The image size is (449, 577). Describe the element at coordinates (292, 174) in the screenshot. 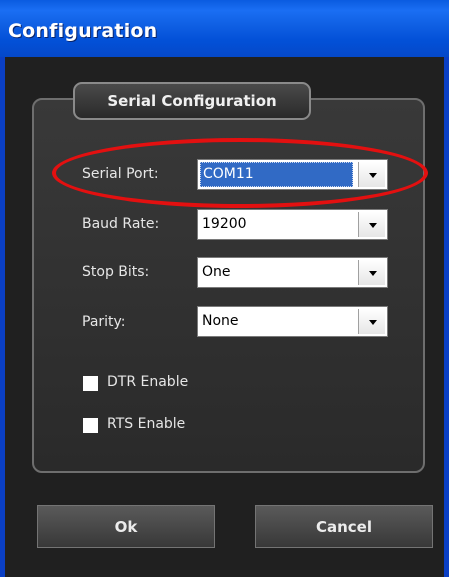

I see `serial-port-combobox: COM11` at that location.